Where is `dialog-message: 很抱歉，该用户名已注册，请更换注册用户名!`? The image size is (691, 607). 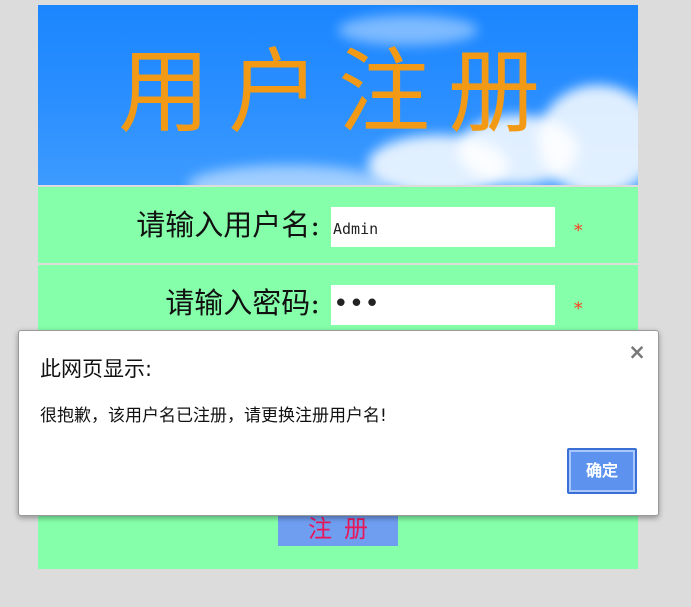 dialog-message: 很抱歉，该用户名已注册，请更换注册用户名! is located at coordinates (213, 416).